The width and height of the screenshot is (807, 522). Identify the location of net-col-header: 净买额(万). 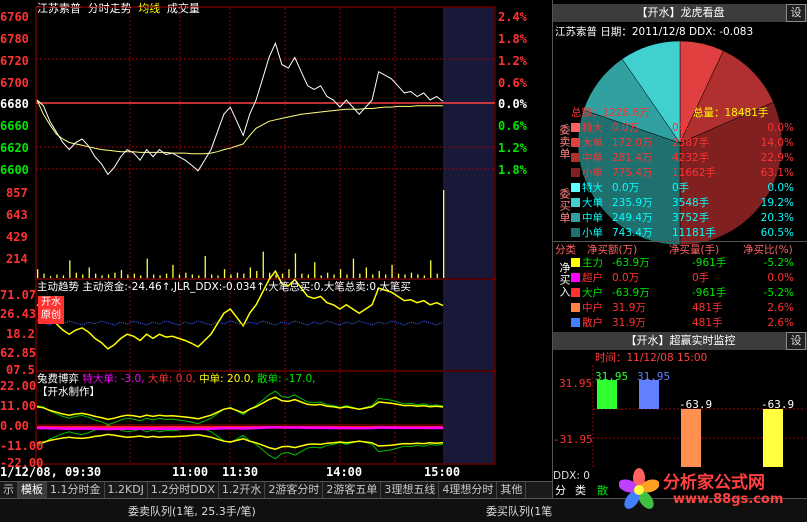
(612, 250).